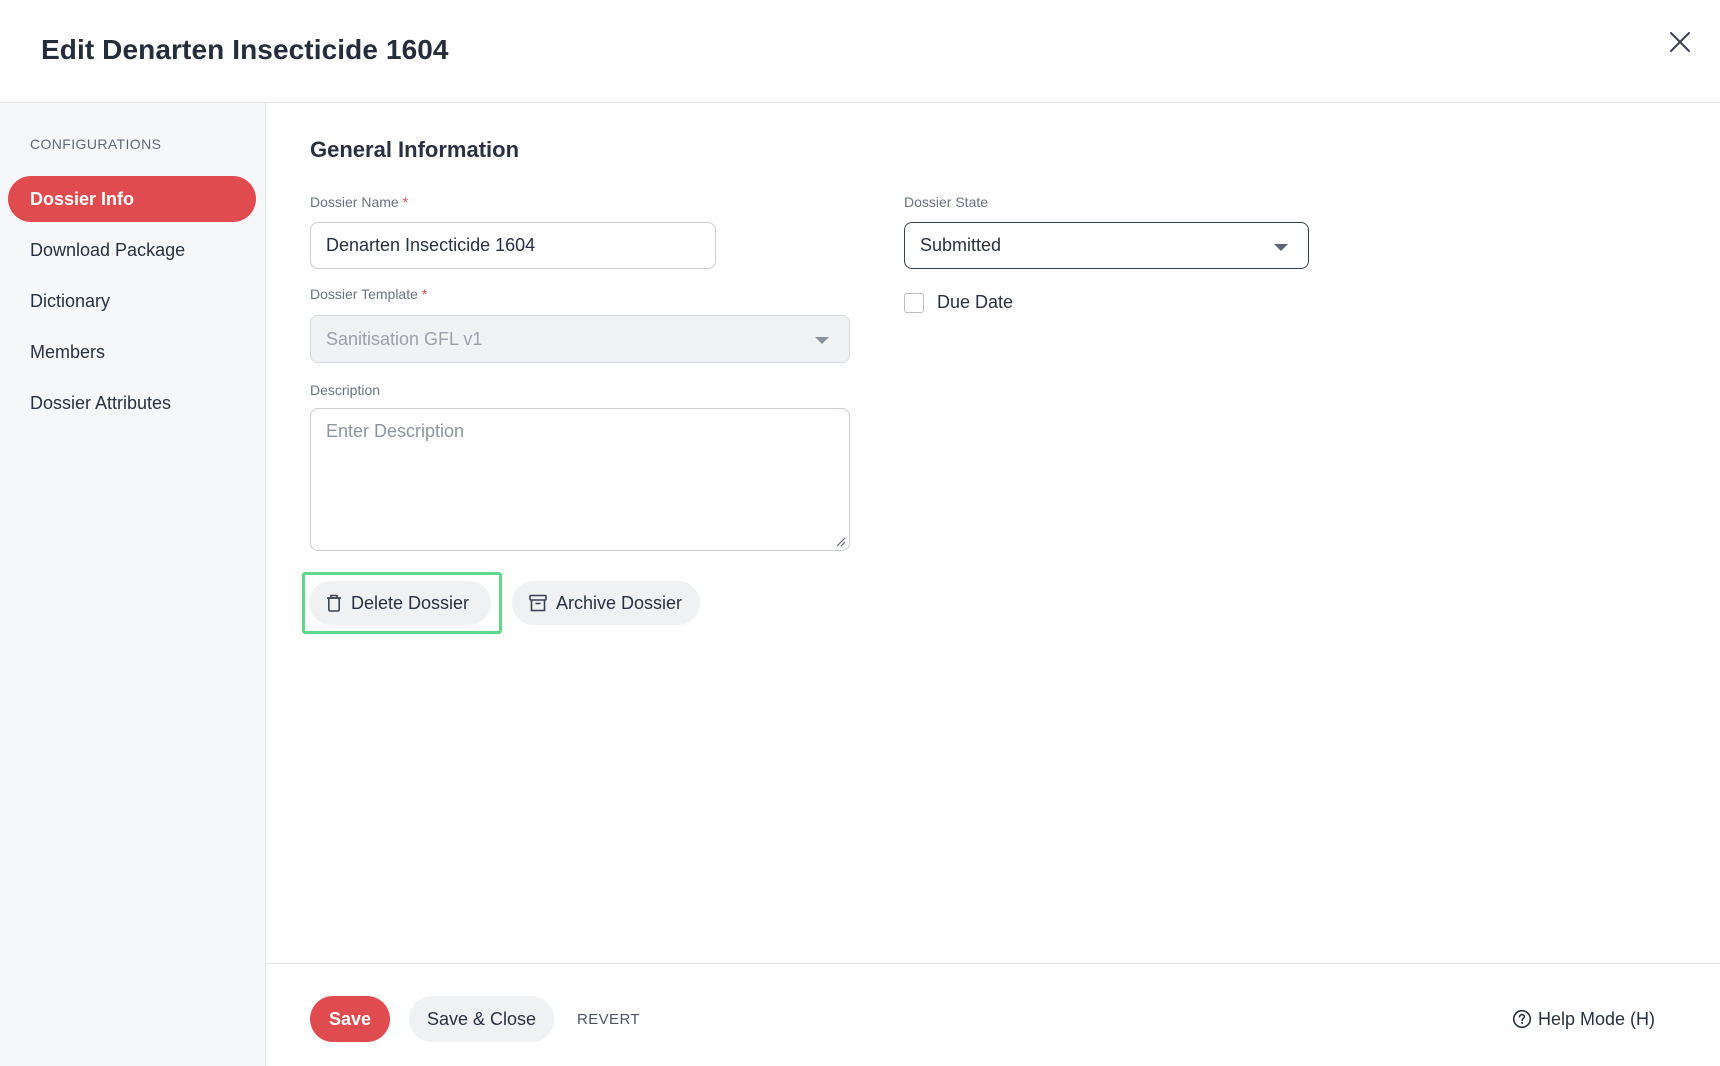 Image resolution: width=1720 pixels, height=1066 pixels. I want to click on due-date-checkbox, so click(914, 303).